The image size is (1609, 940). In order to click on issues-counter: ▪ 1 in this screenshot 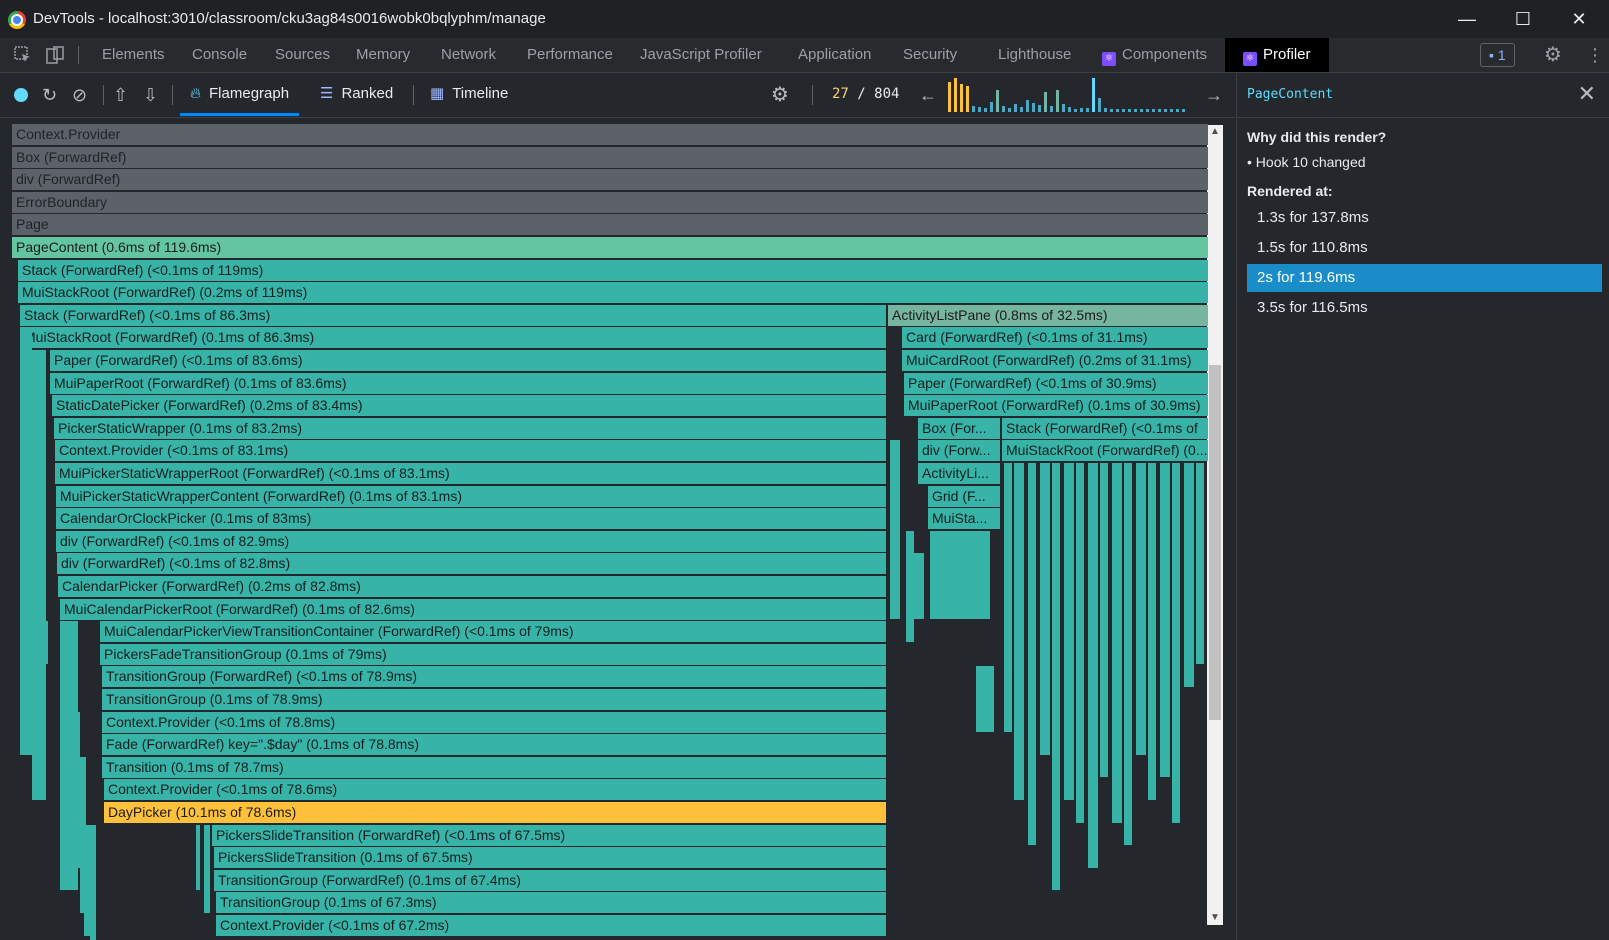, I will do `click(1497, 55)`.